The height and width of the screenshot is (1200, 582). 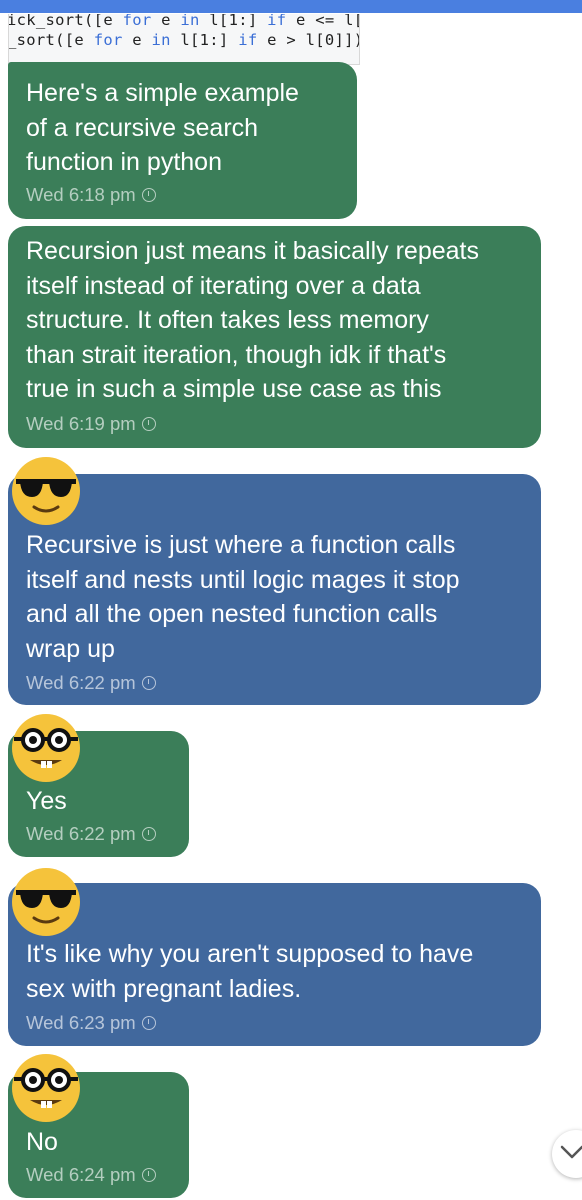 I want to click on code-line-2: _sort([e for e in l[1:] if e > l[0]]), so click(x=184, y=40).